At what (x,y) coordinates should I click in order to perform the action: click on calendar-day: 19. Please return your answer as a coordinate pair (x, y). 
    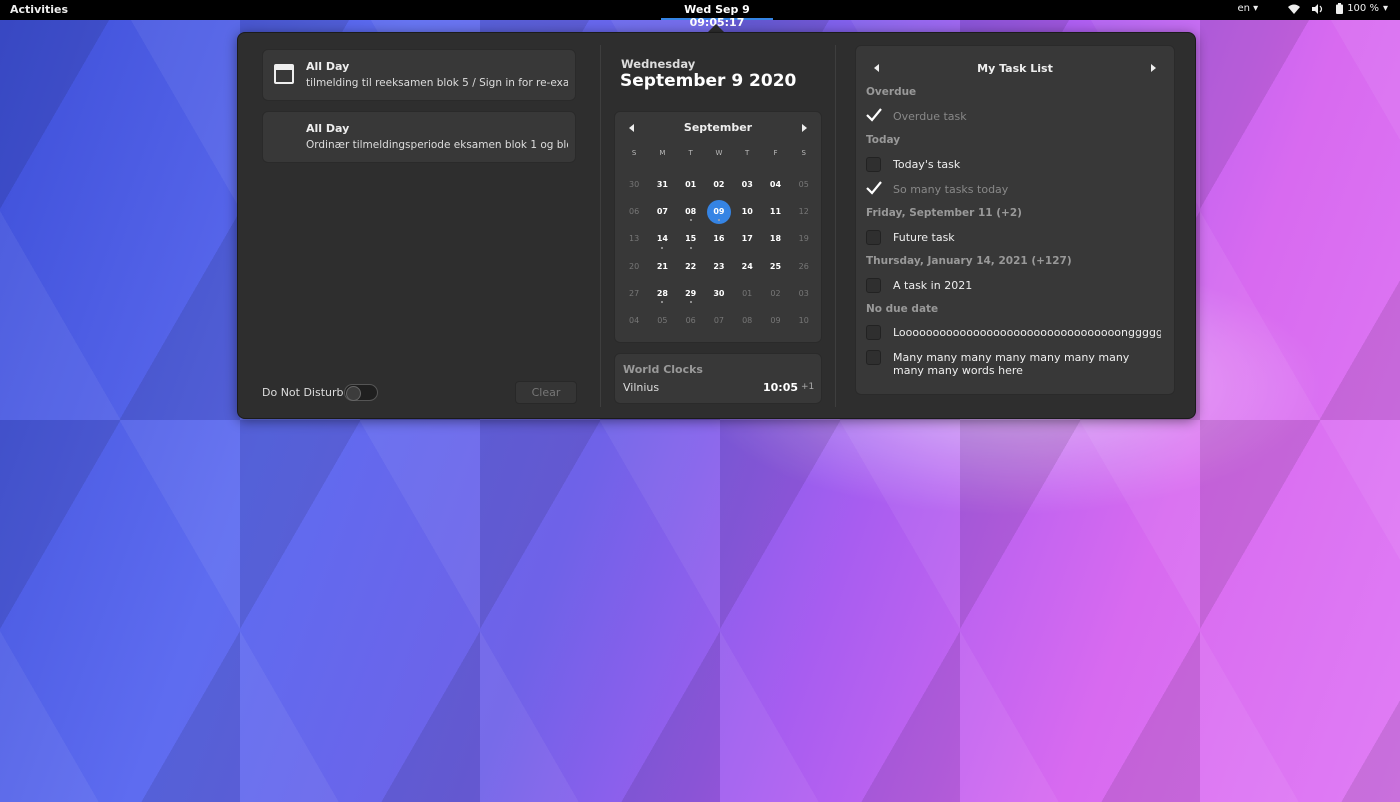
    Looking at the image, I should click on (804, 238).